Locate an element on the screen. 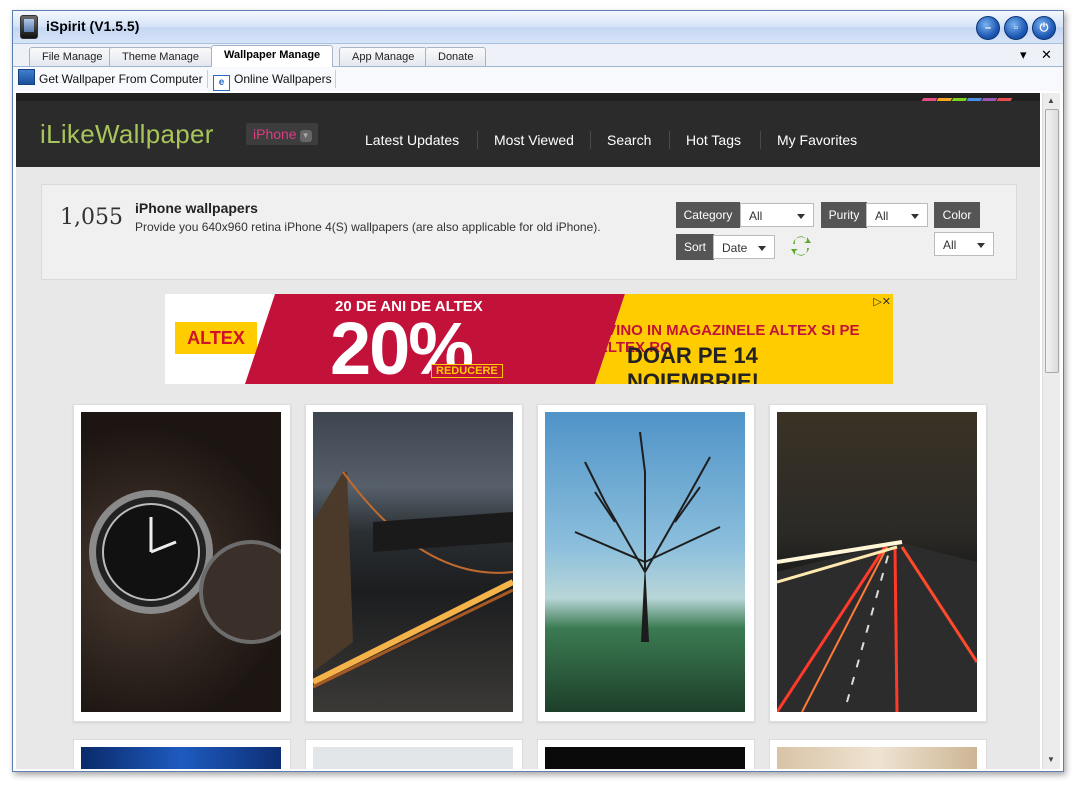  tab-wallpaper-manage: Wallpaper Manage is located at coordinates (272, 56).